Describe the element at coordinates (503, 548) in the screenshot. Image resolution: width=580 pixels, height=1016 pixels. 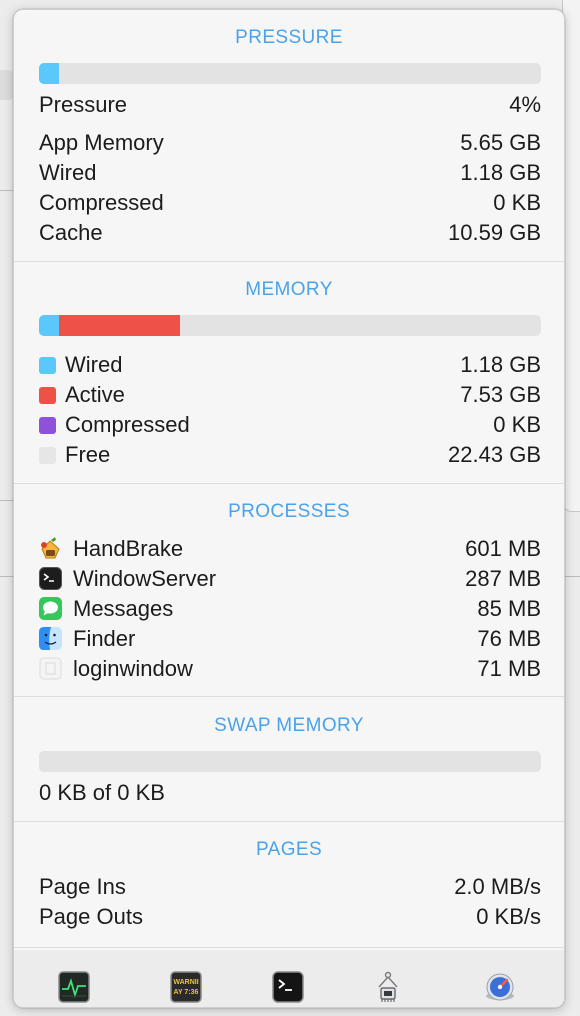
I see `process-memory: 601 MB` at that location.